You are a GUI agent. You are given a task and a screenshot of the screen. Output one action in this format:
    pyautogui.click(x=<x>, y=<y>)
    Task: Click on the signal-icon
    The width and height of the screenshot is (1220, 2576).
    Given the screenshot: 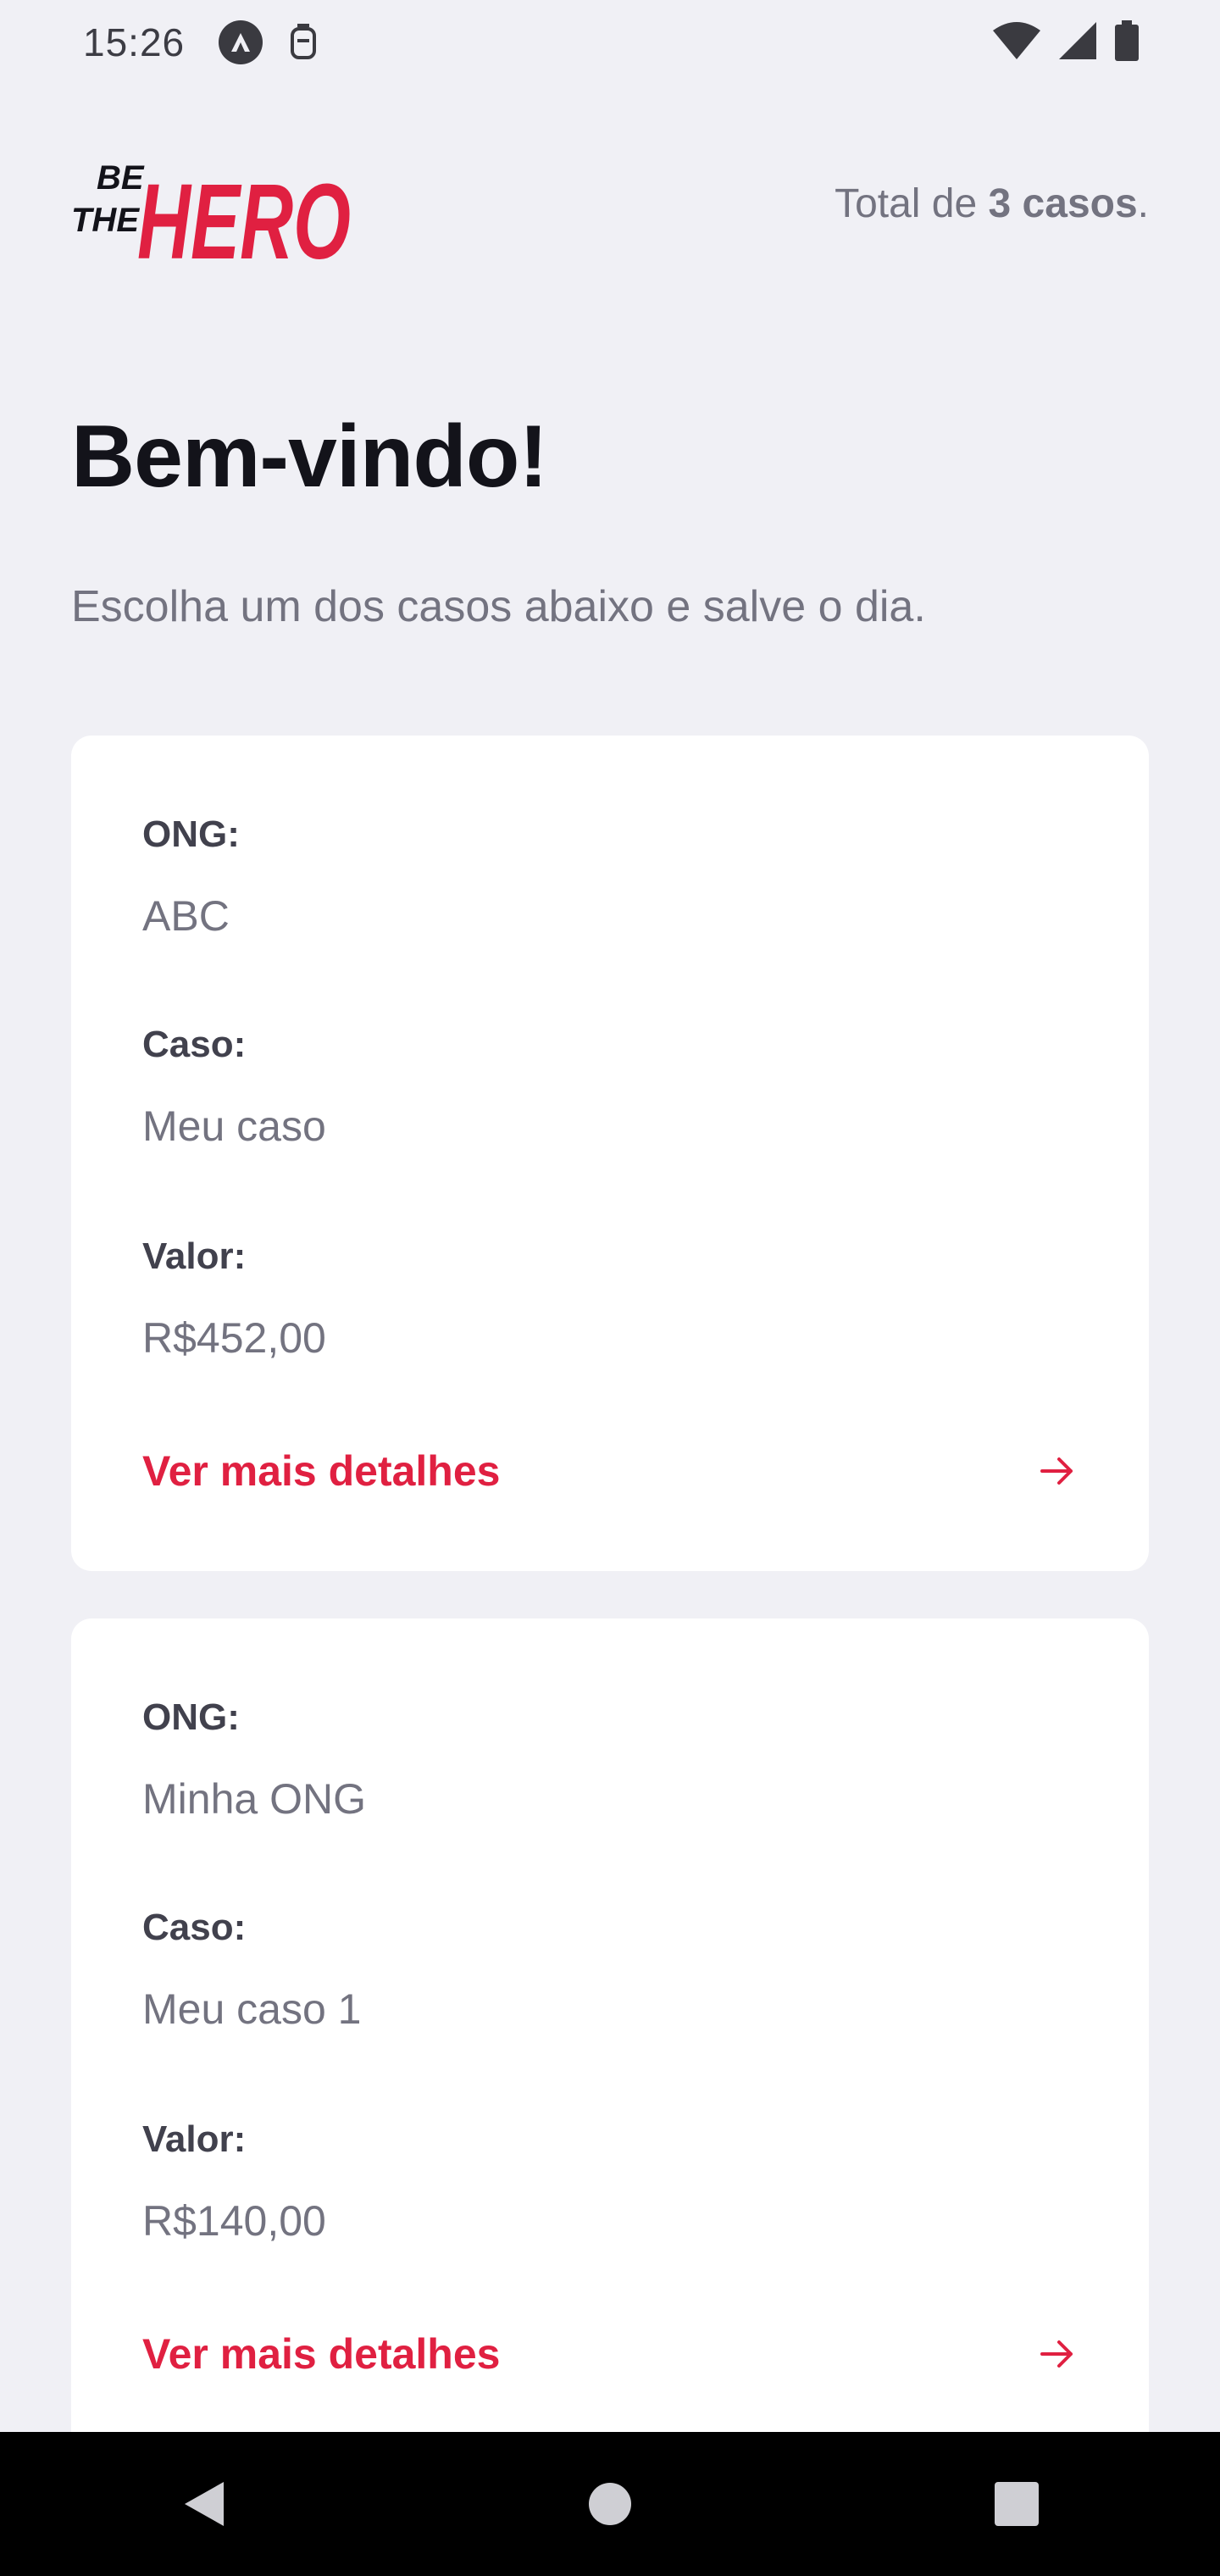 What is the action you would take?
    pyautogui.click(x=1077, y=42)
    